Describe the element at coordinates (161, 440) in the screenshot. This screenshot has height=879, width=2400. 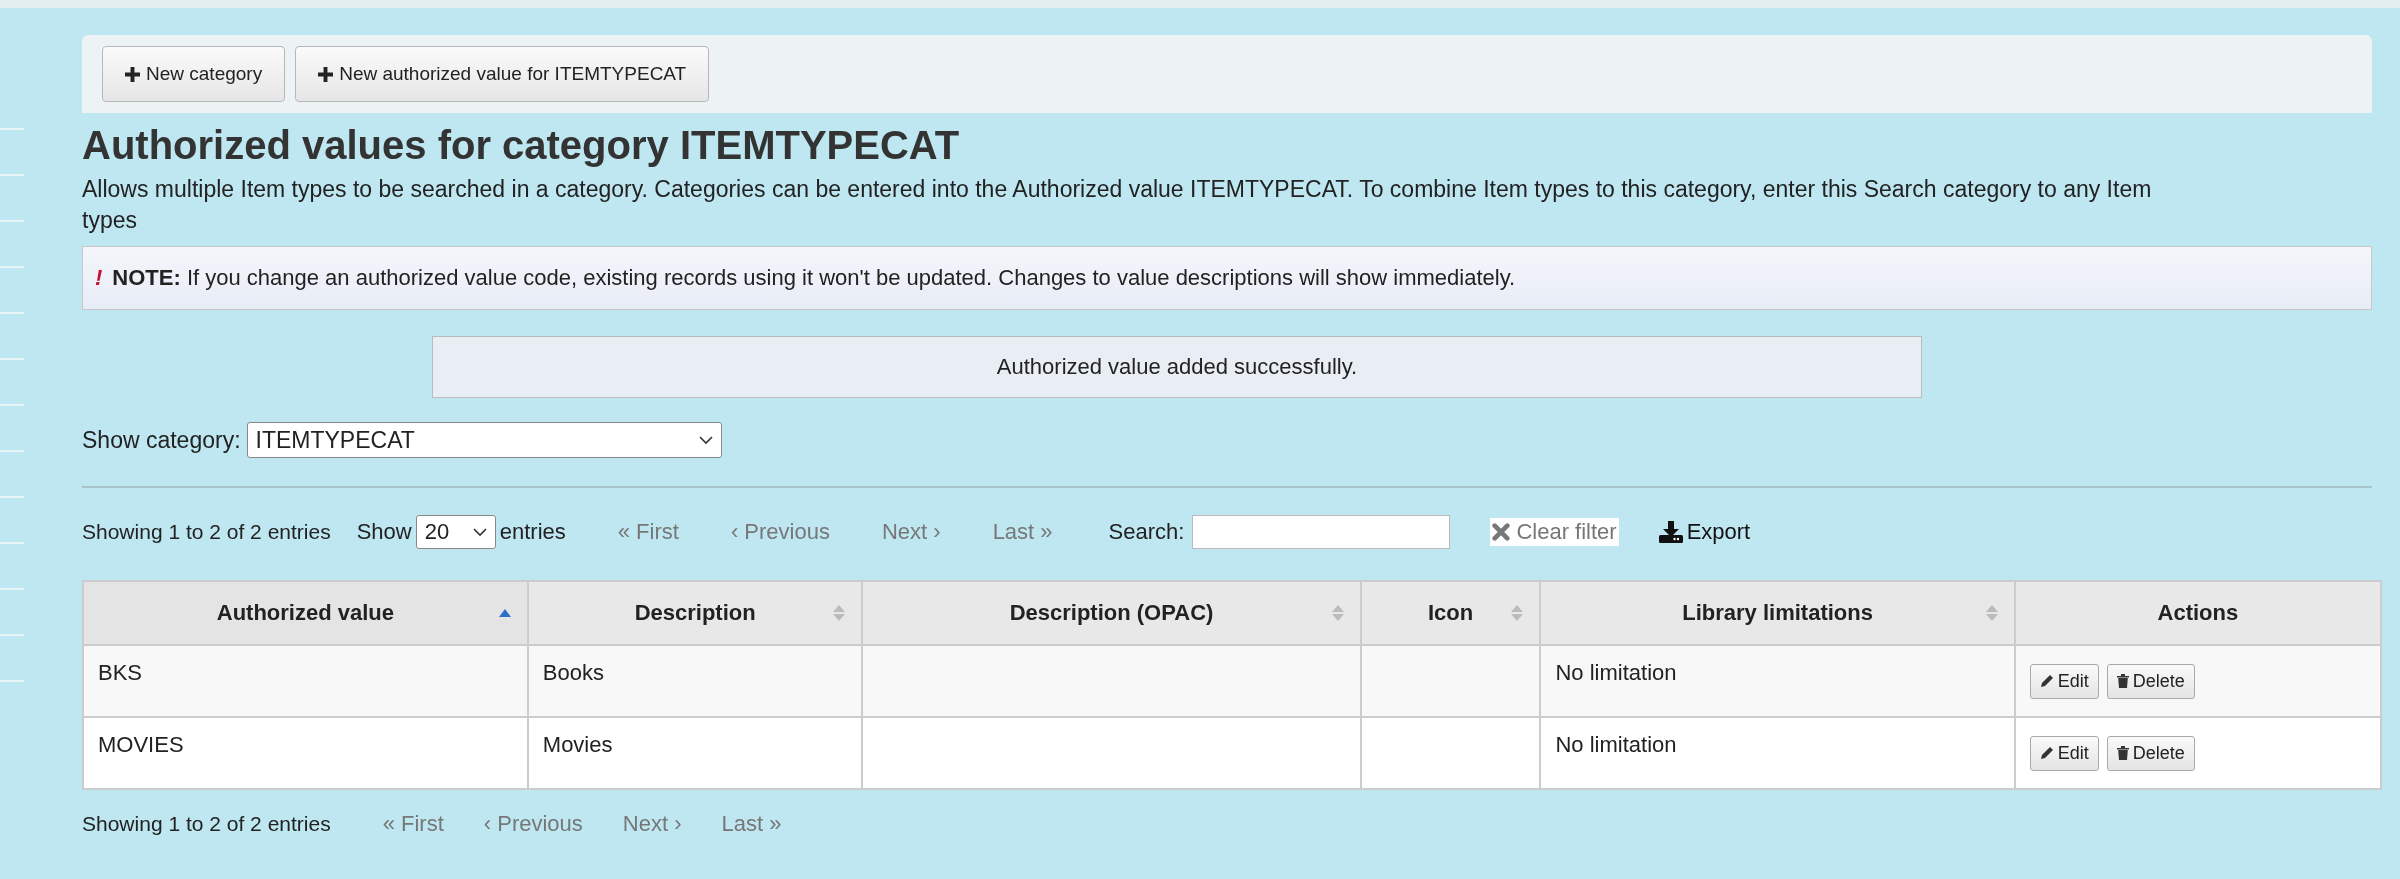
I see `category-label: Show category:` at that location.